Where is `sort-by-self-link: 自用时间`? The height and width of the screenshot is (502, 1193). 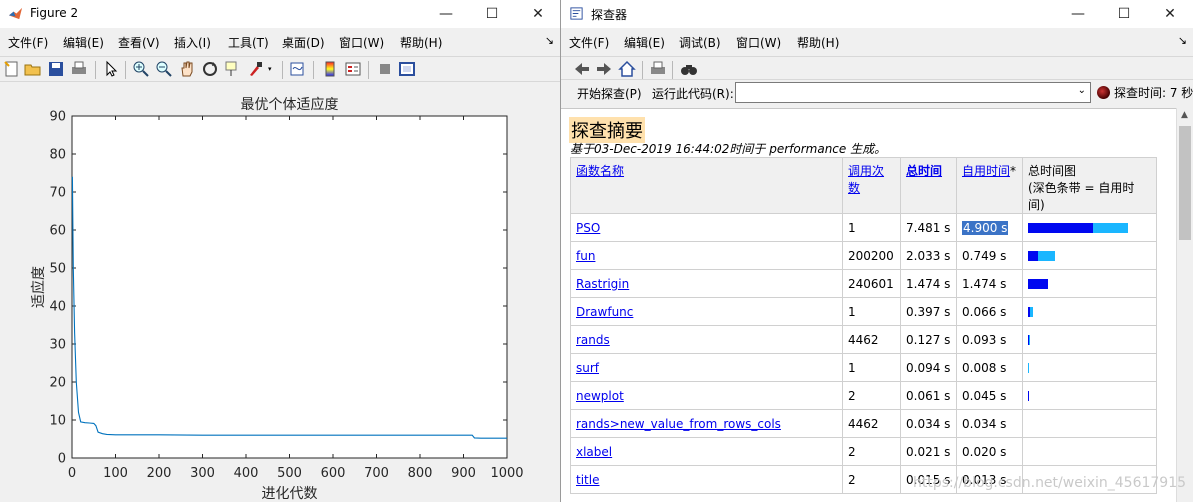
sort-by-self-link: 自用时间 is located at coordinates (986, 171).